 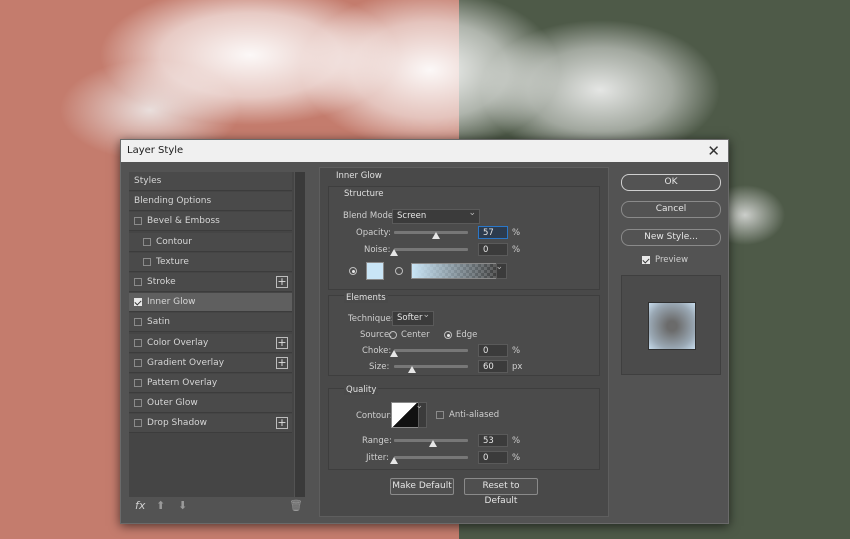 What do you see at coordinates (415, 335) in the screenshot?
I see `source-center-label: Center` at bounding box center [415, 335].